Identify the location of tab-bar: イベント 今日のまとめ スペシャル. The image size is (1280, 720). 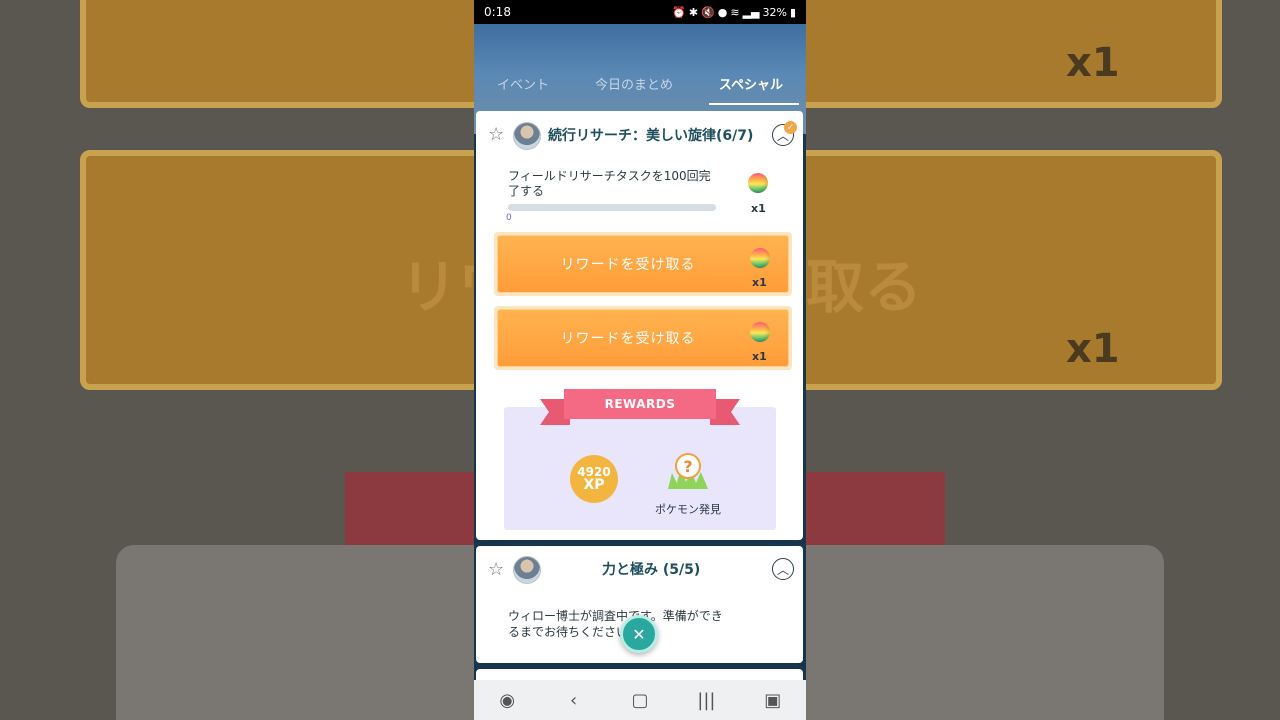
(640, 84).